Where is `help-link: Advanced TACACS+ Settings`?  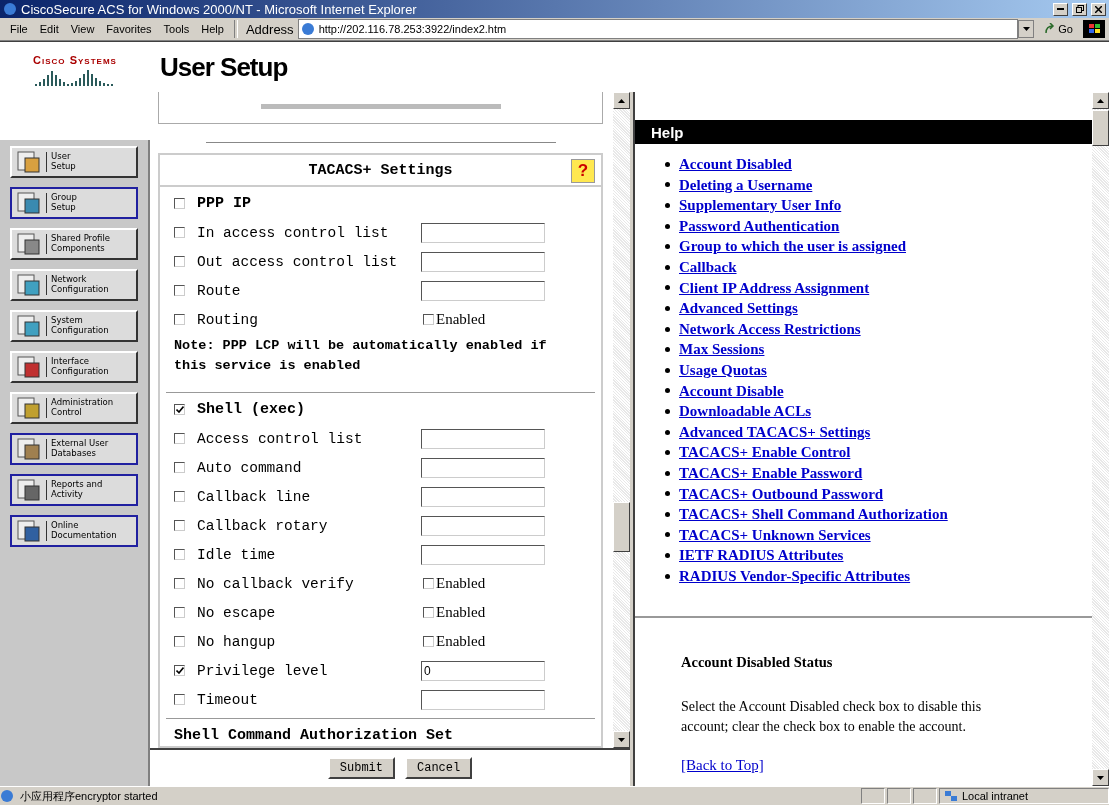 help-link: Advanced TACACS+ Settings is located at coordinates (775, 432).